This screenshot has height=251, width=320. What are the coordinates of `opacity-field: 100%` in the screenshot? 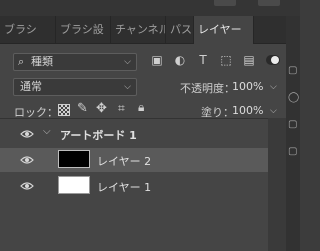 It's located at (247, 86).